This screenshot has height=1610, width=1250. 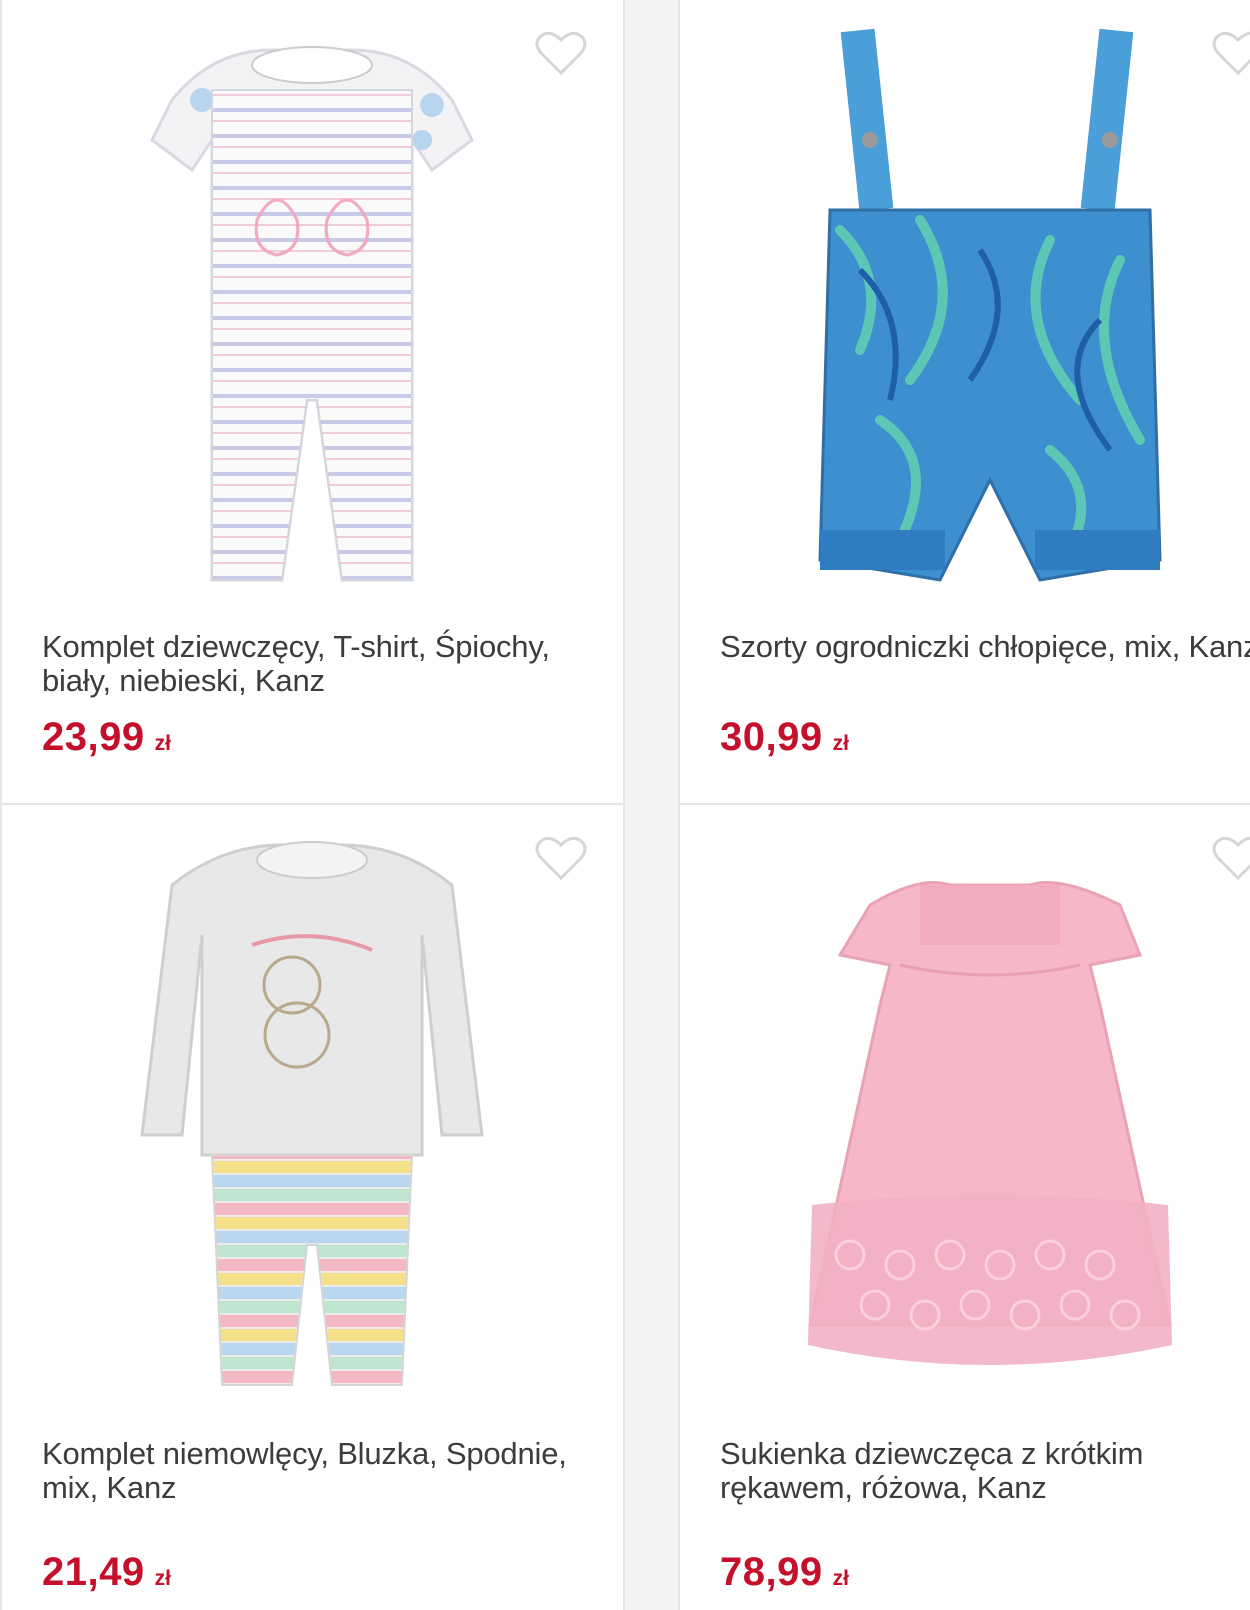 What do you see at coordinates (771, 737) in the screenshot?
I see `price-amount: 30,99` at bounding box center [771, 737].